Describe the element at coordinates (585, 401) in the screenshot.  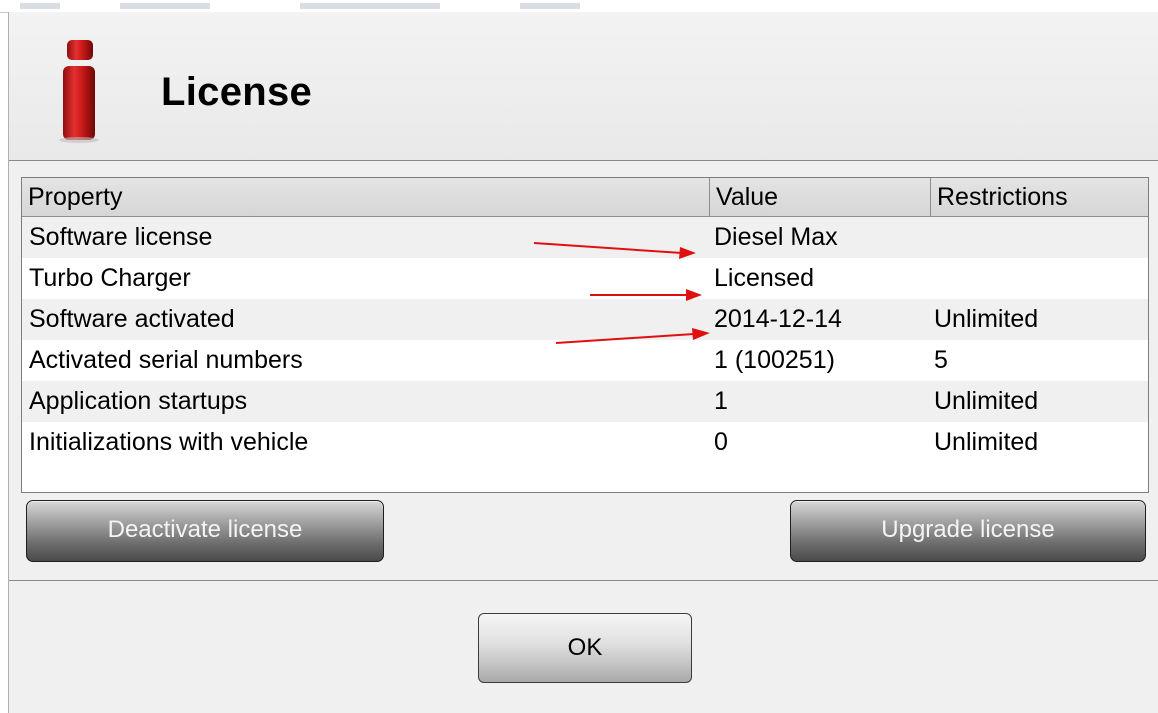
I see `table-row: Application startups 1 Unlimited` at that location.